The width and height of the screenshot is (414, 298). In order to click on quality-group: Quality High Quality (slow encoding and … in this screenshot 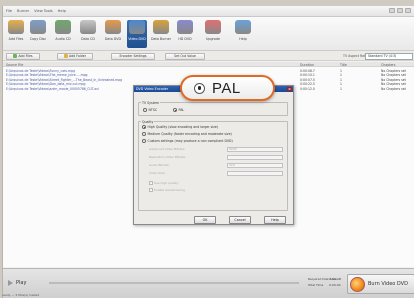, I will do `click(213, 165)`.